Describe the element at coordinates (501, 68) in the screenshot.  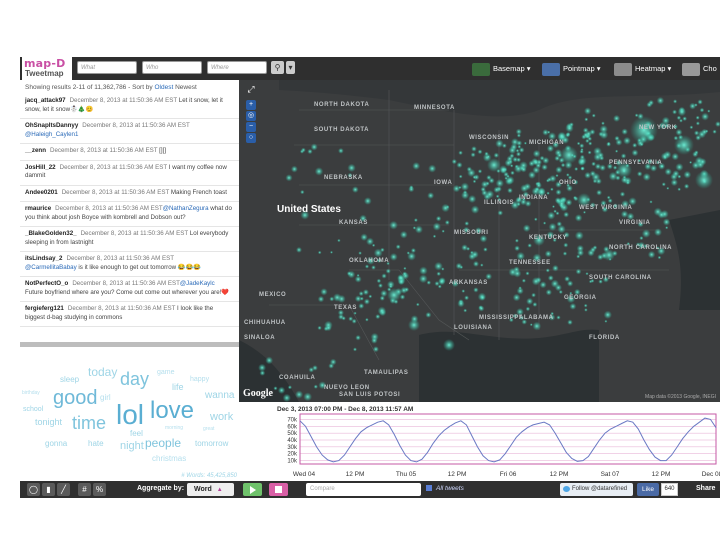
I see `basemap-layer-button: Basemap ▾` at that location.